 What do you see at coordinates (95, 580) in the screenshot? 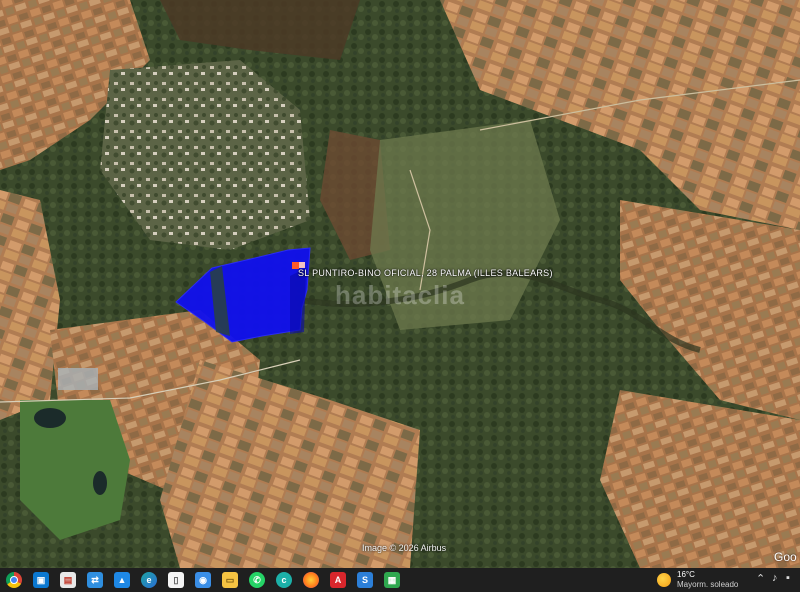
I see `network-icon: ⇄` at bounding box center [95, 580].